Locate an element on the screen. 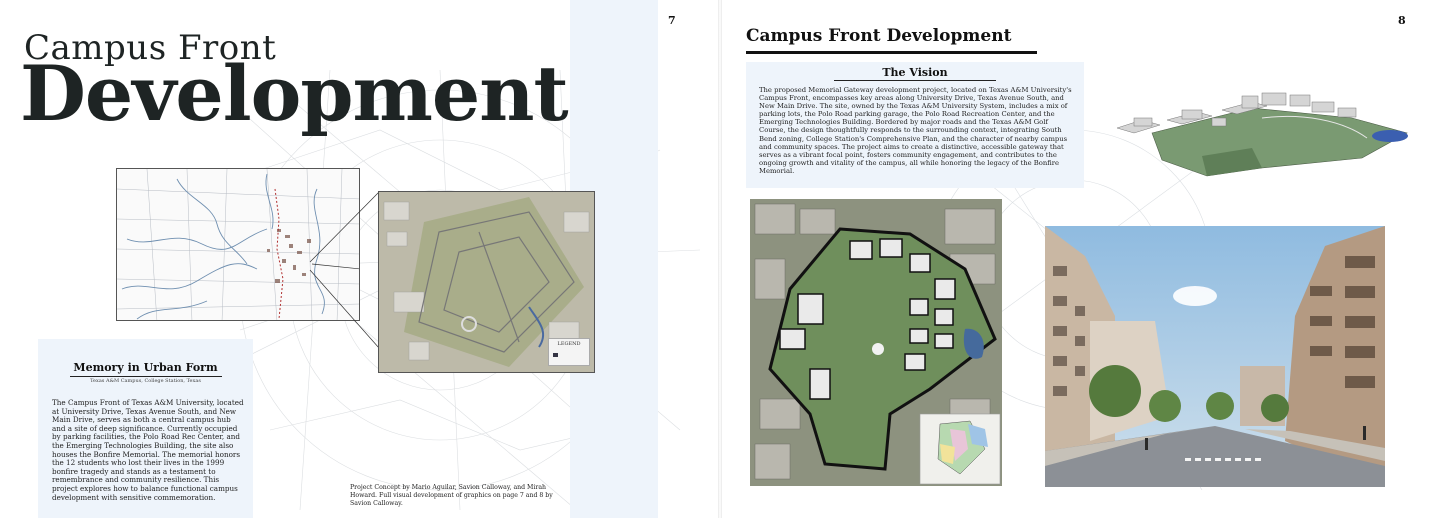  page-heading: Campus Front Development is located at coordinates (879, 36).